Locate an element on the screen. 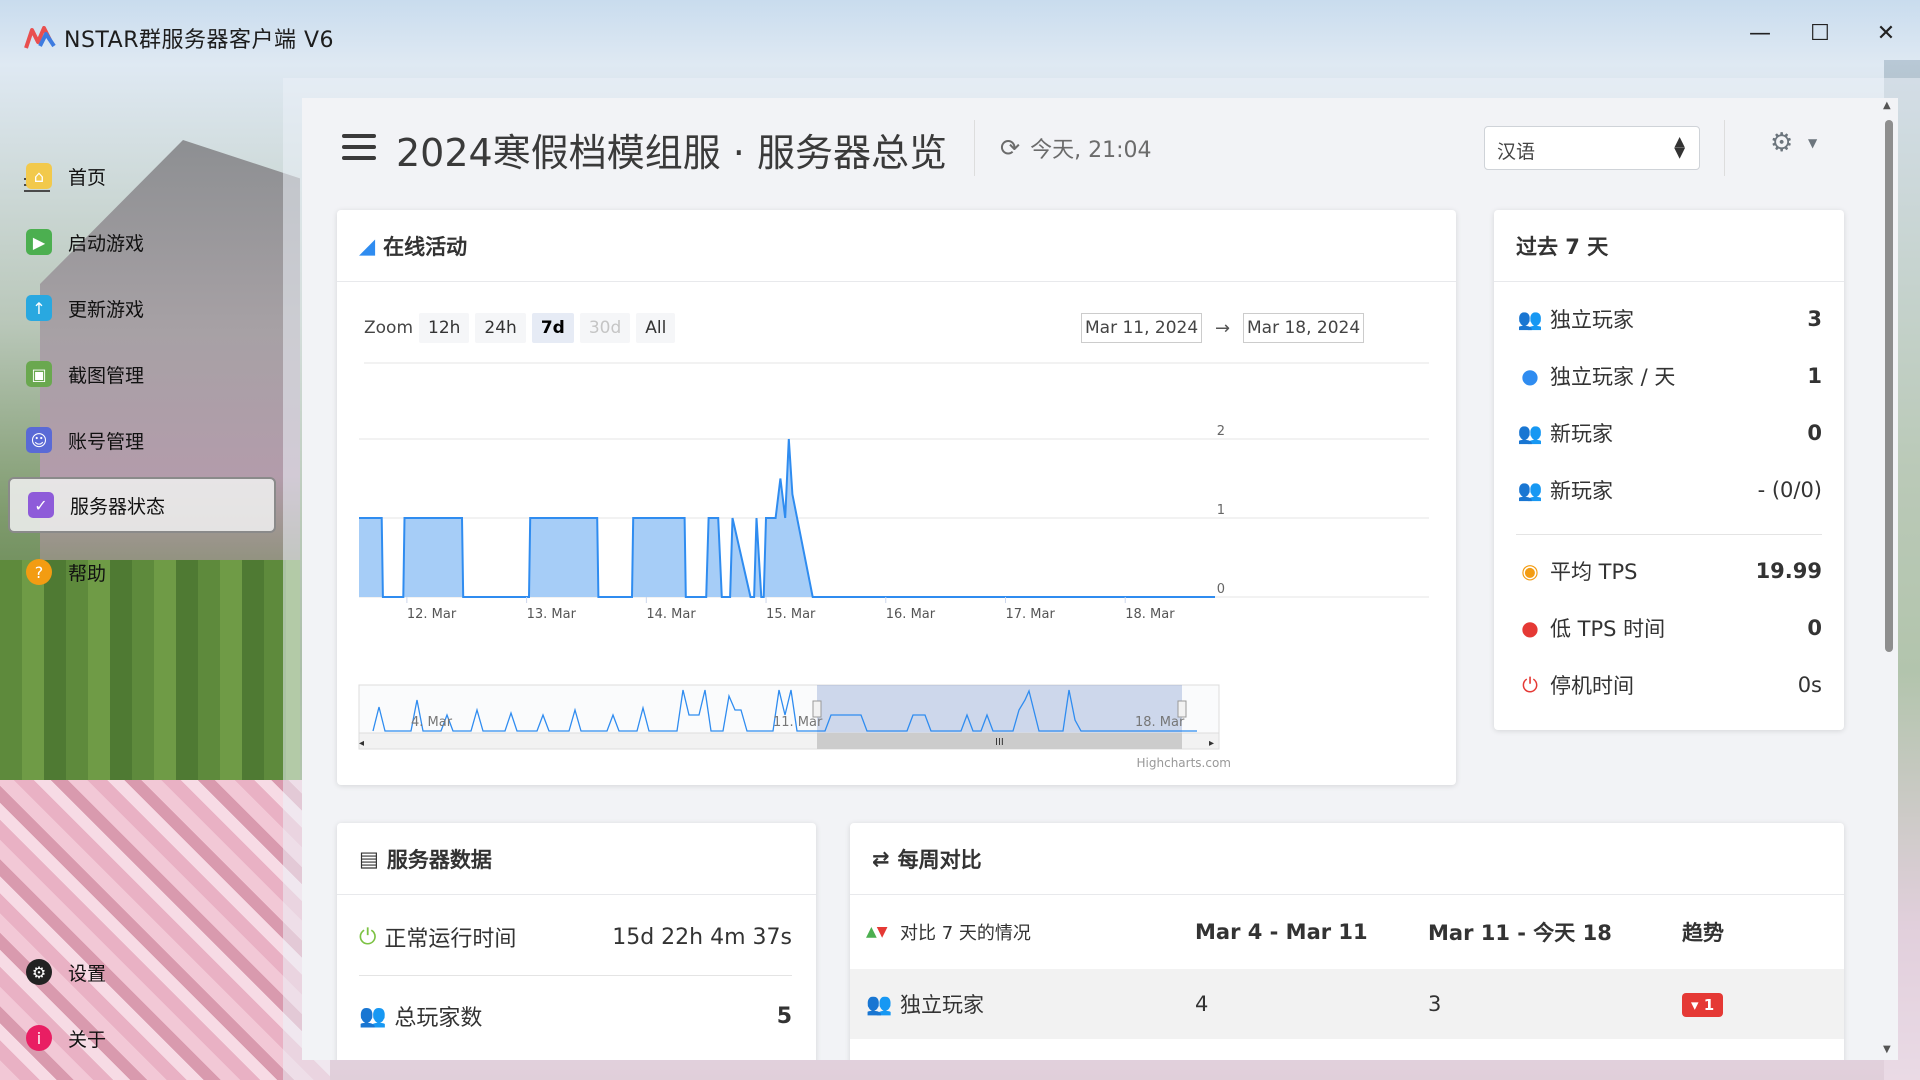  exchange-icon: ⇄ is located at coordinates (881, 858).